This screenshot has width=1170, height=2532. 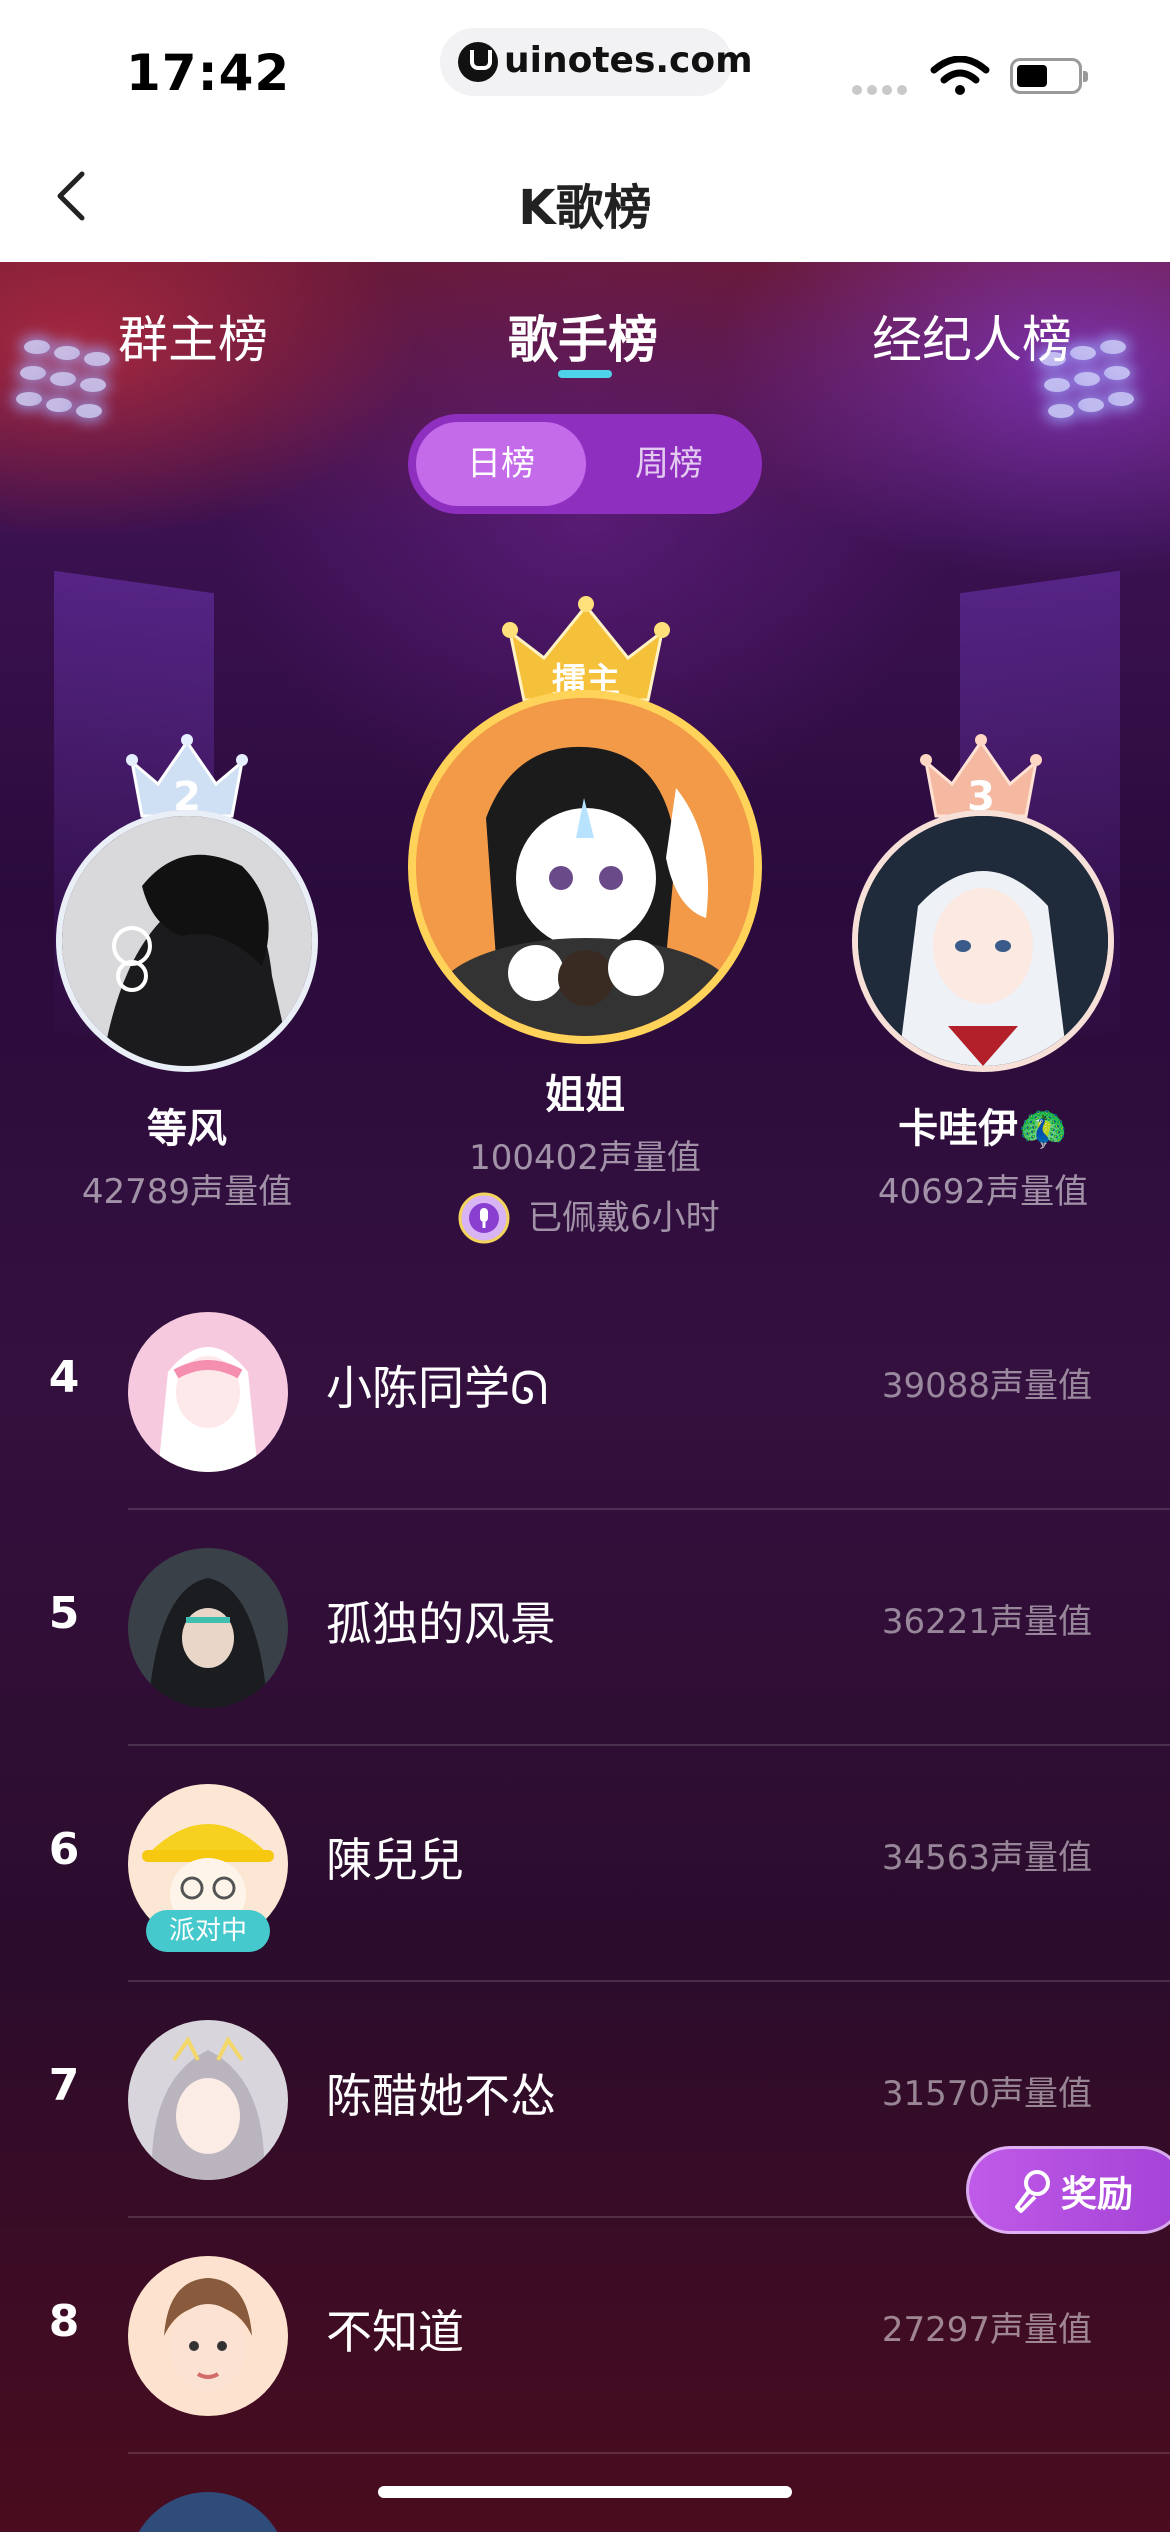 I want to click on status-bar: 17:42 uinotes.com, so click(x=585, y=65).